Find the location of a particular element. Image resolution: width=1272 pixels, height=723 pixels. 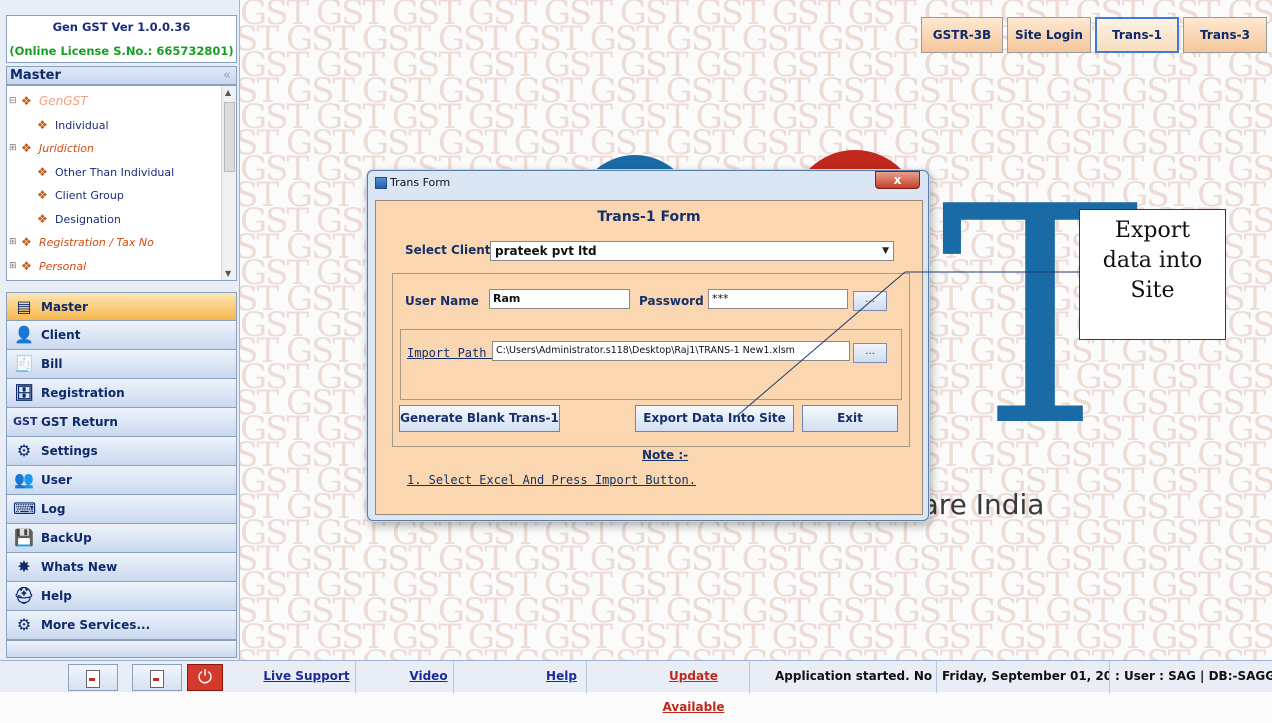

help-icon: ⛑ is located at coordinates (24, 595).